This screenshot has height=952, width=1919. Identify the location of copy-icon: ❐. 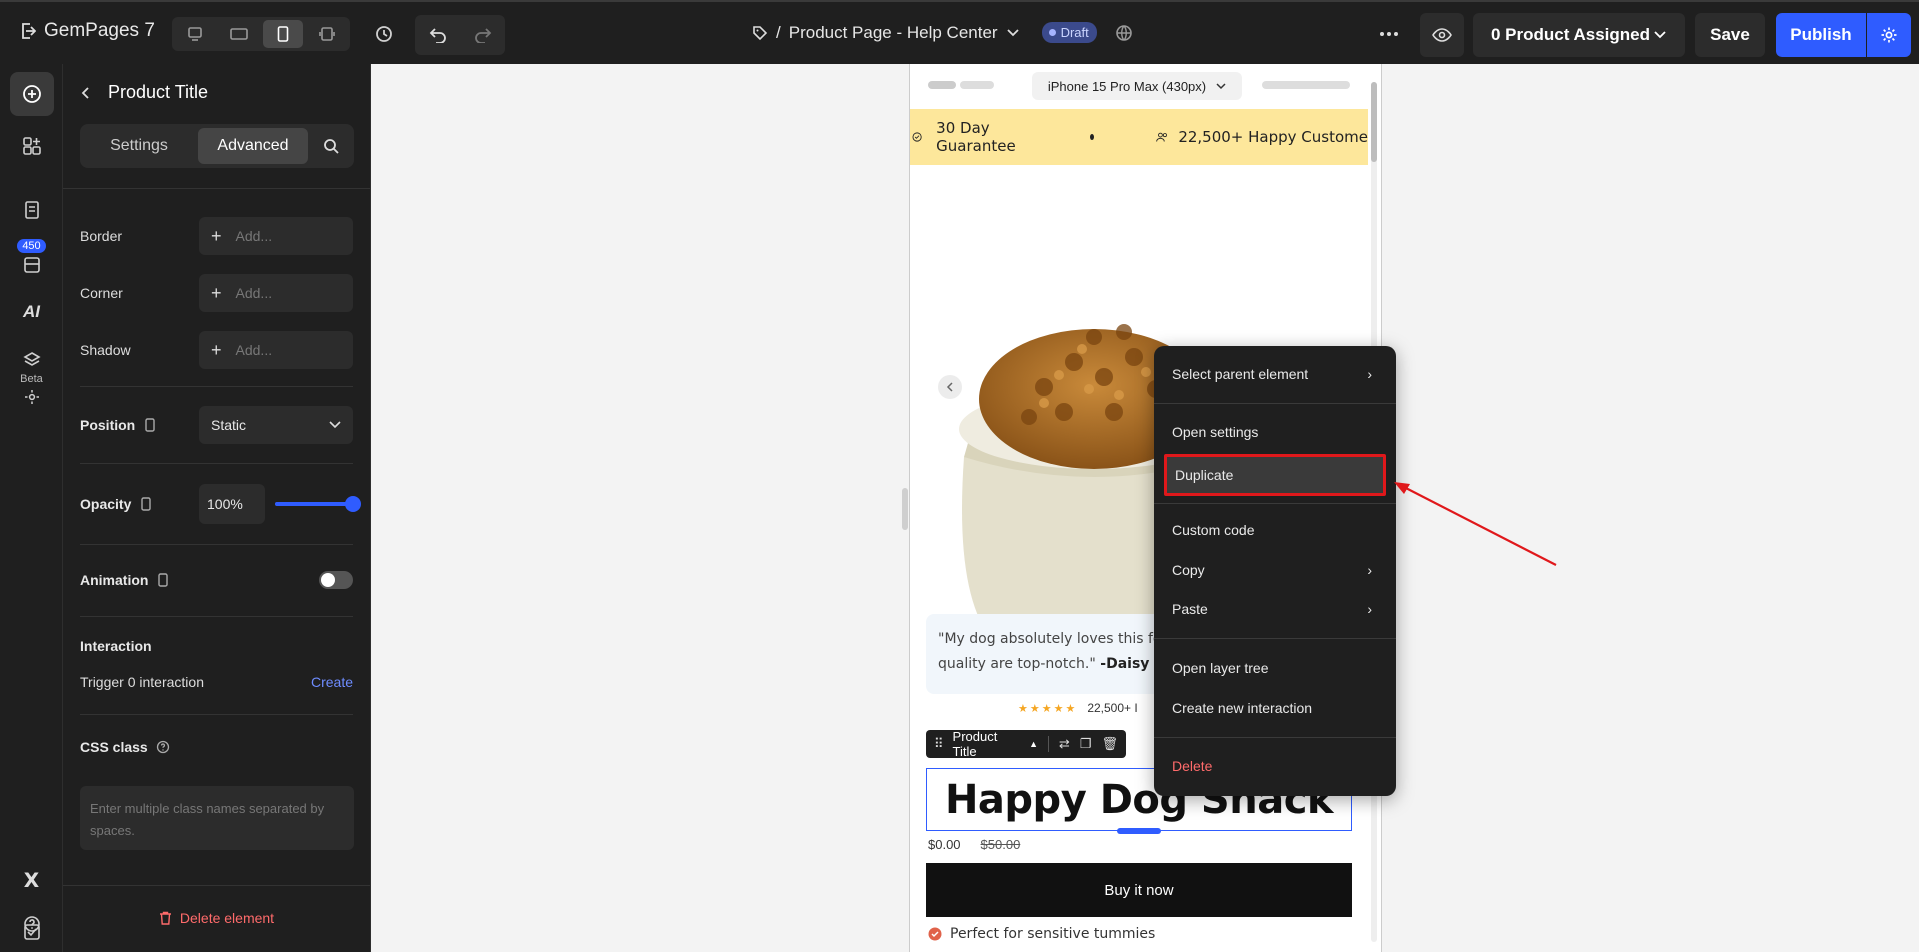
(1086, 744).